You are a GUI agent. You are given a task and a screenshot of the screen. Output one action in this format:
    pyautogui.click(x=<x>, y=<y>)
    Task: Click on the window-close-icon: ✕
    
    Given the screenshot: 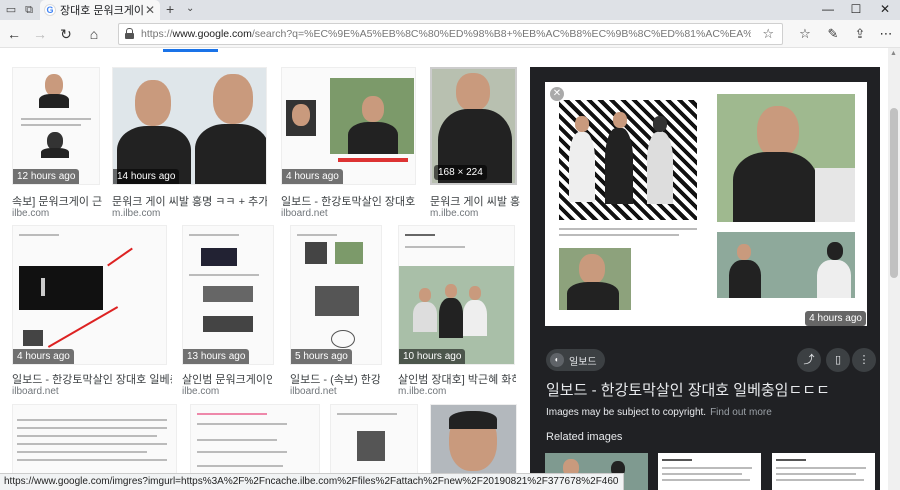 What is the action you would take?
    pyautogui.click(x=885, y=9)
    